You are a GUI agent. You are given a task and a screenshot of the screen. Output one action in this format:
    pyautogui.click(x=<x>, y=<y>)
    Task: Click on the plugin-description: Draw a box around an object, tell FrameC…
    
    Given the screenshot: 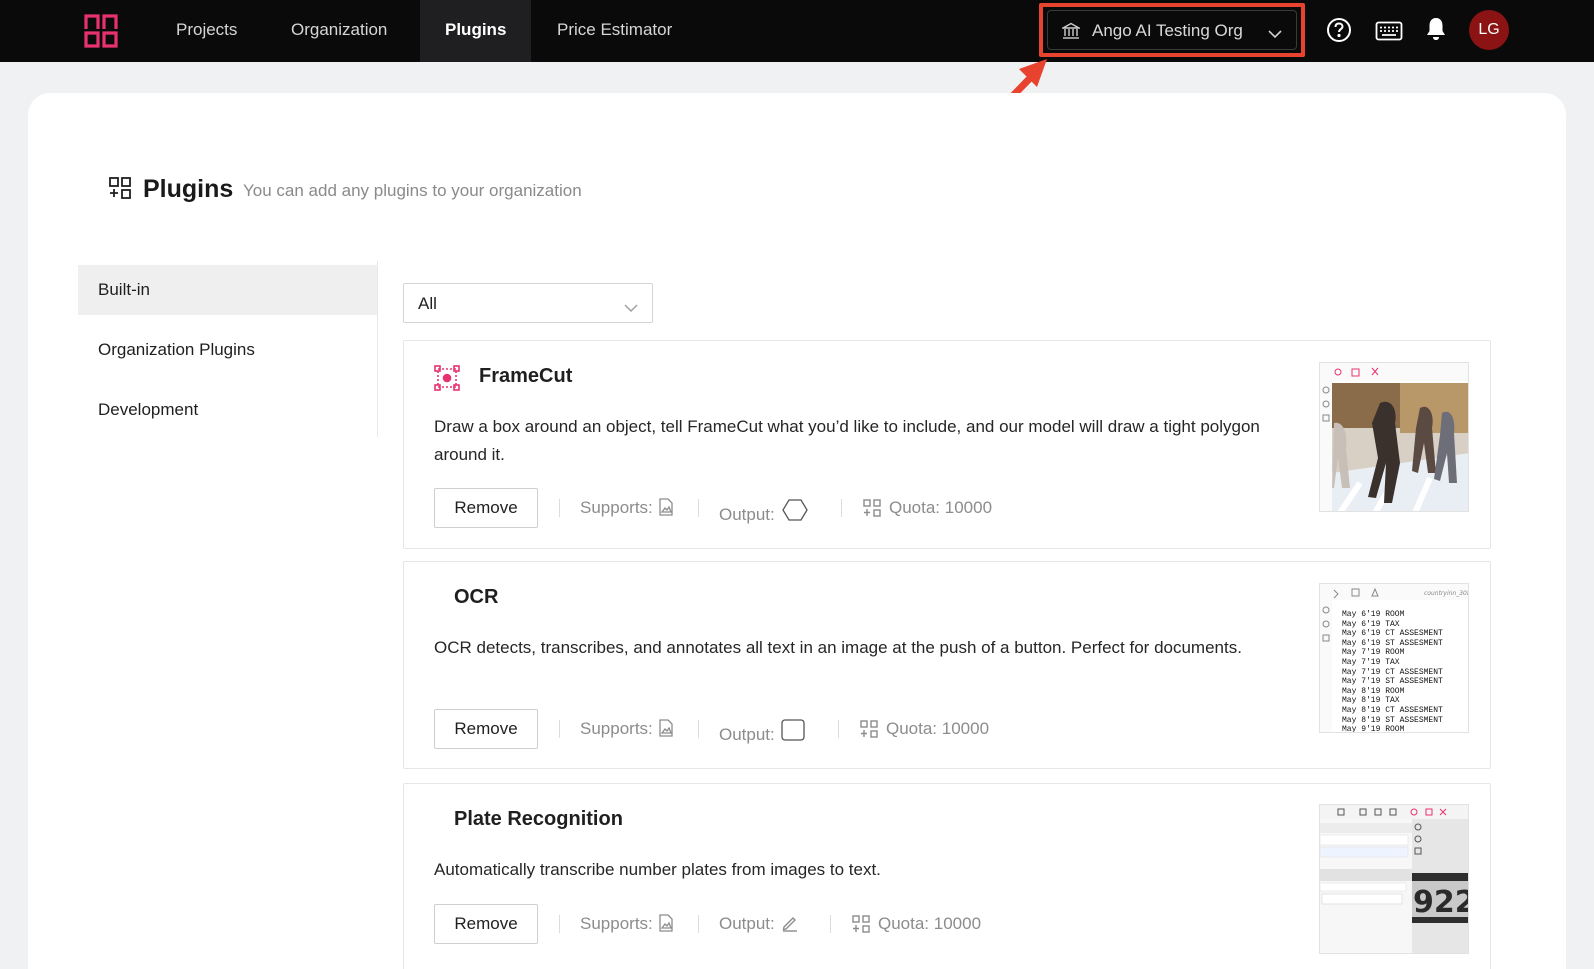 What is the action you would take?
    pyautogui.click(x=847, y=440)
    